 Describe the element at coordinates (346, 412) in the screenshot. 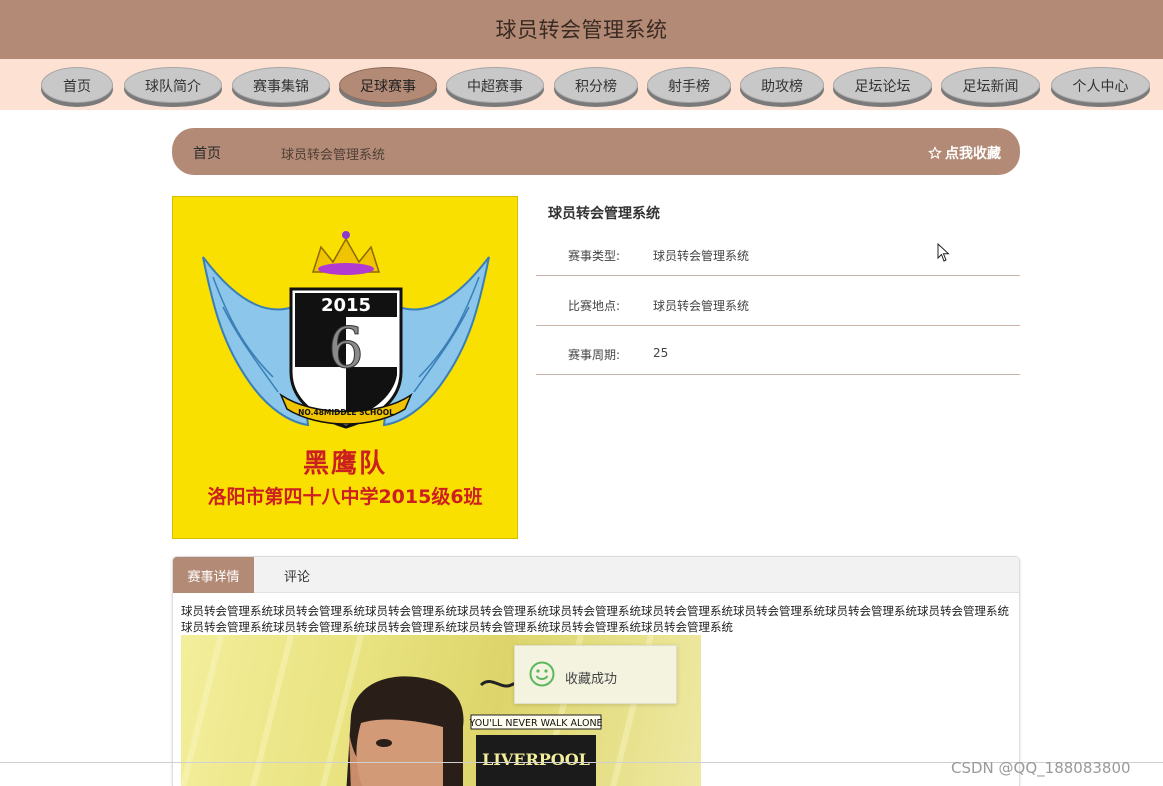

I see `crest-ribbon: NO.48MIDDLE SCHOOL` at that location.